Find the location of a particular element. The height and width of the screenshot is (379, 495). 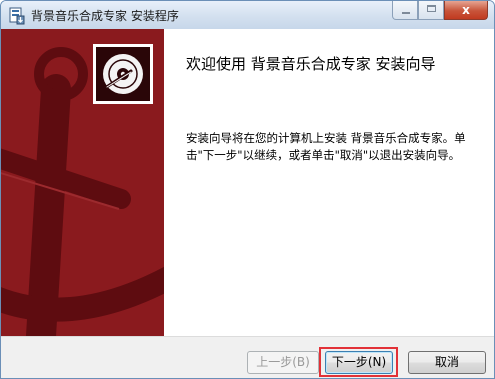

close-icon: x is located at coordinates (466, 10).